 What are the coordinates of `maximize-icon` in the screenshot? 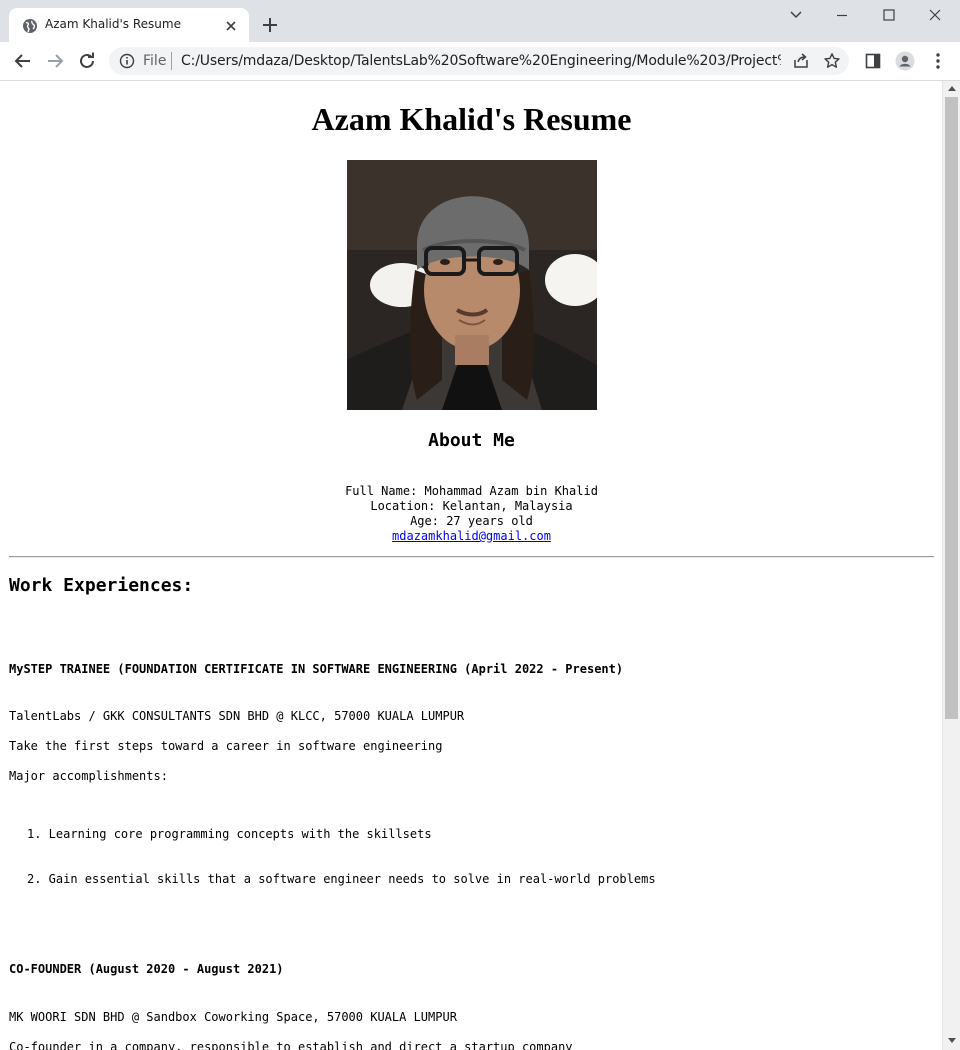 It's located at (889, 15).